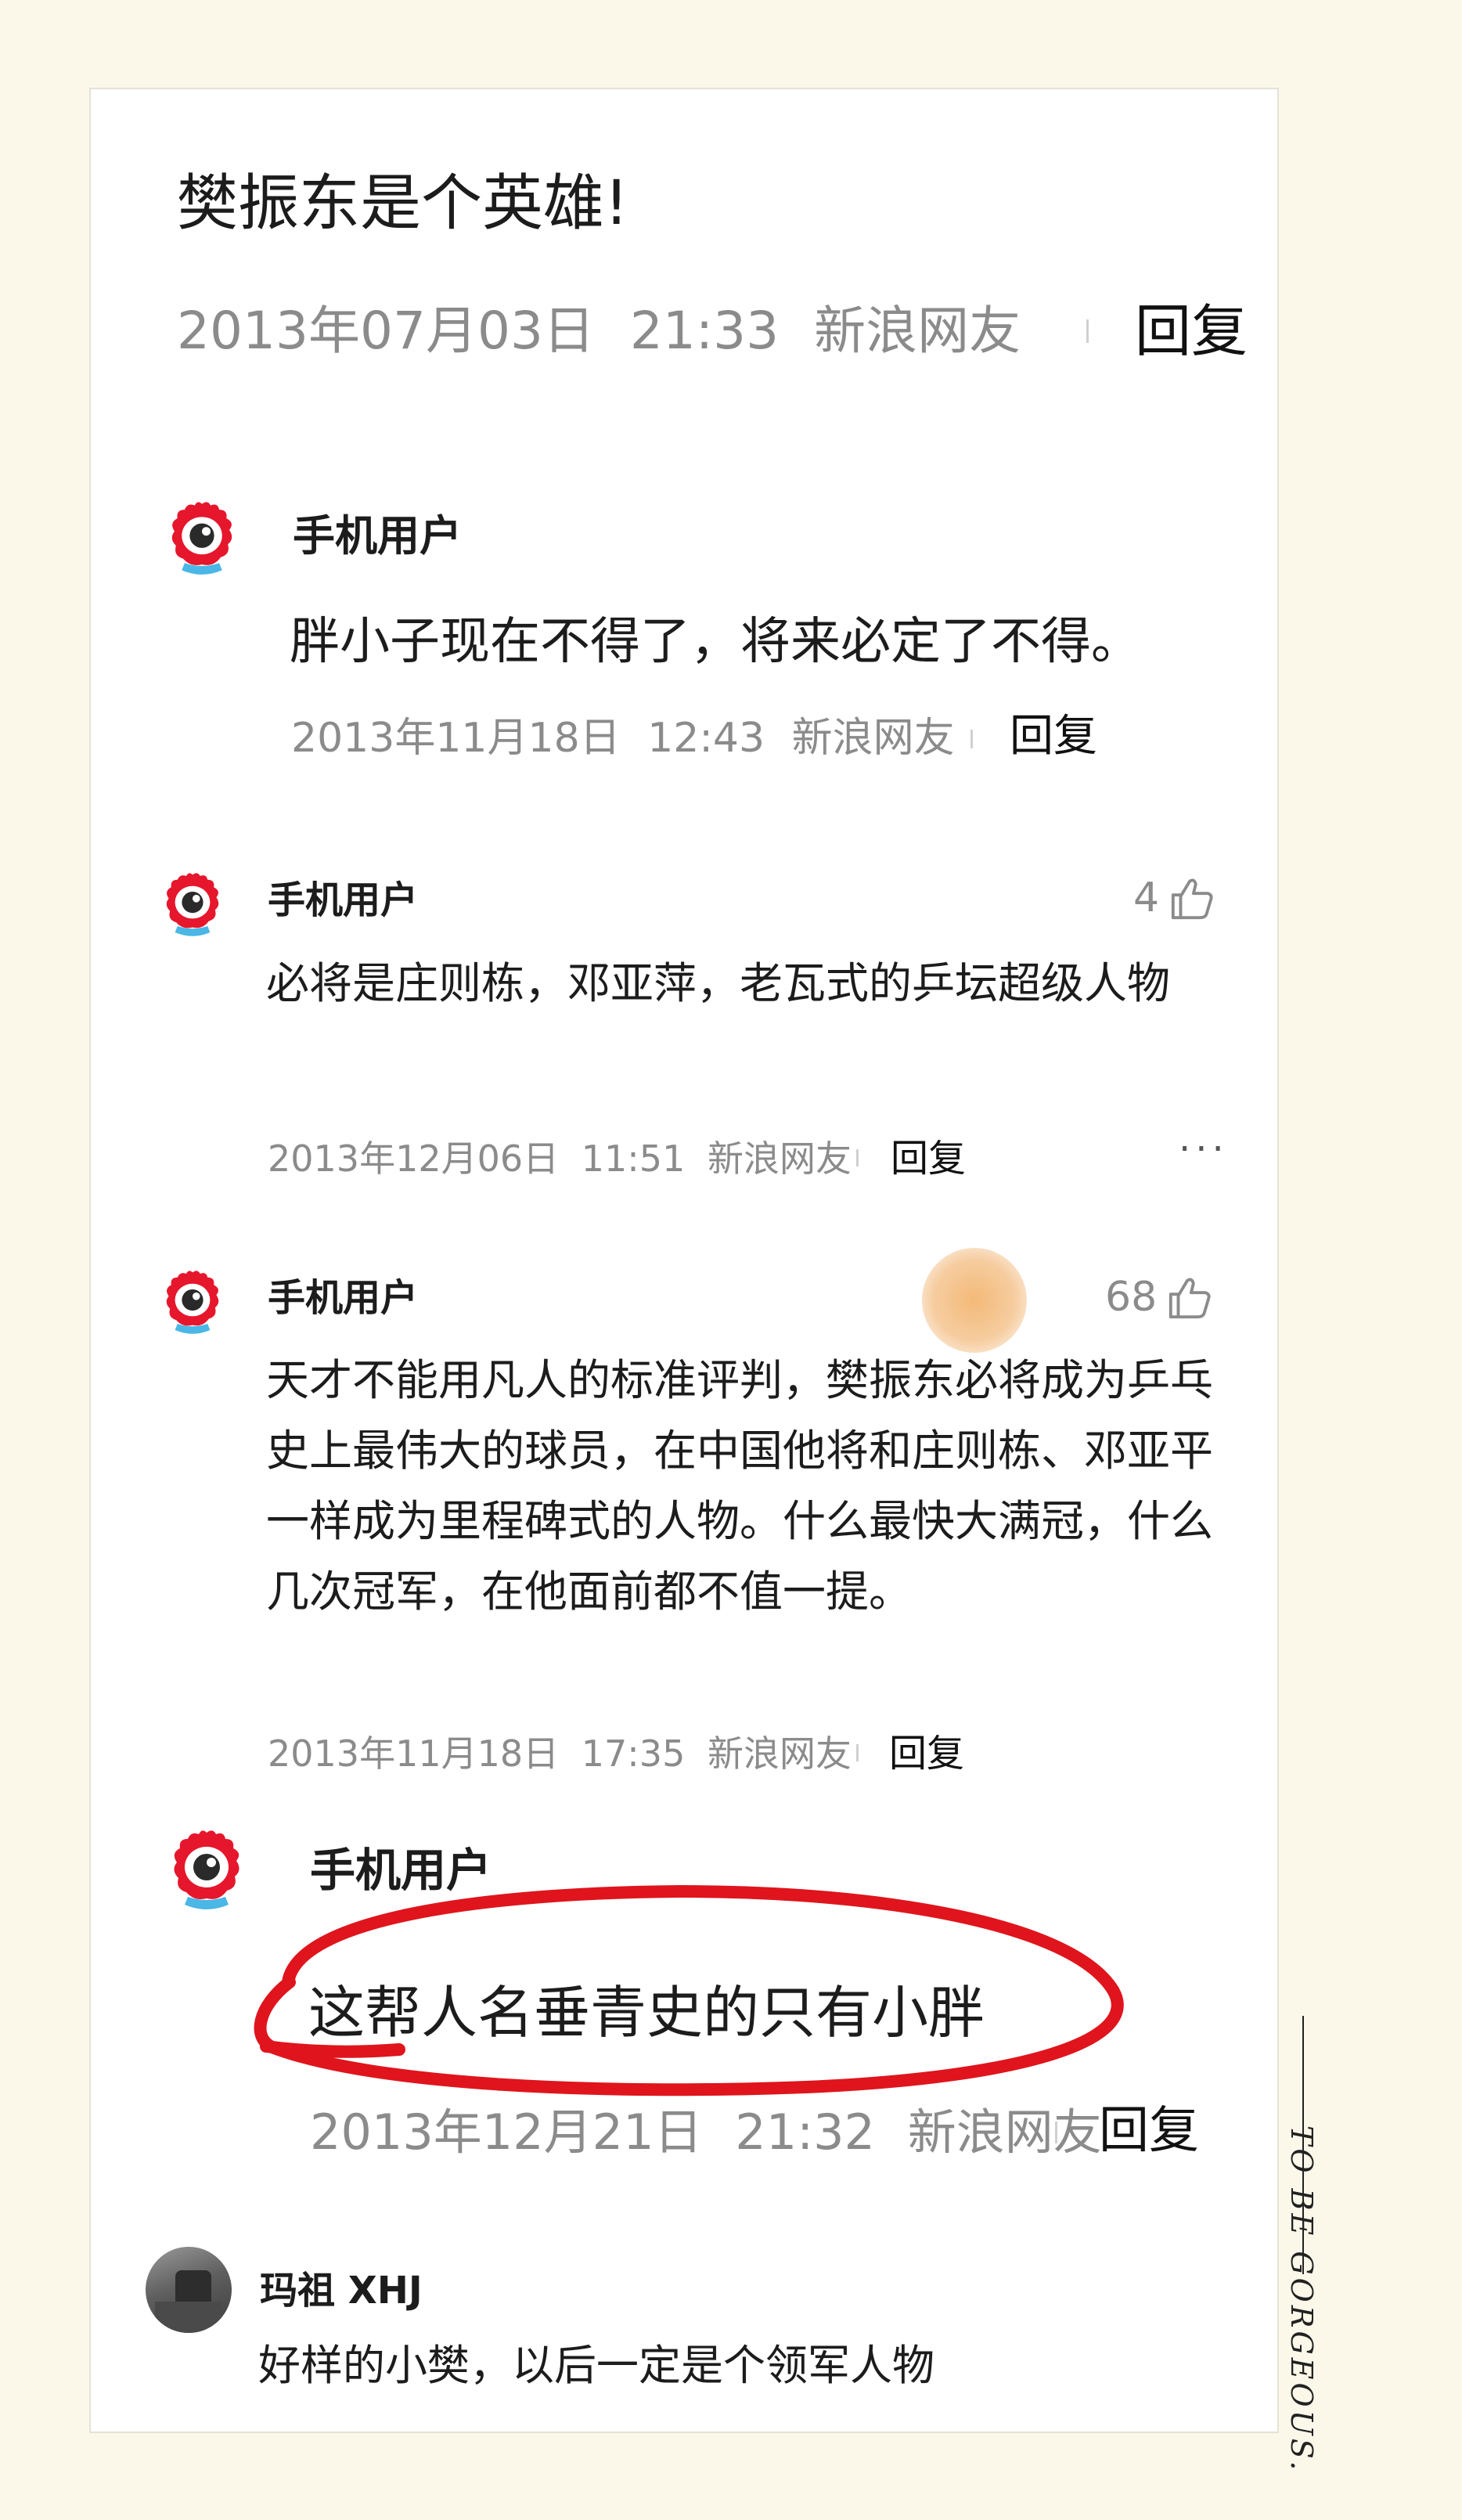 This screenshot has width=1462, height=2520. I want to click on decorative-orb, so click(974, 1300).